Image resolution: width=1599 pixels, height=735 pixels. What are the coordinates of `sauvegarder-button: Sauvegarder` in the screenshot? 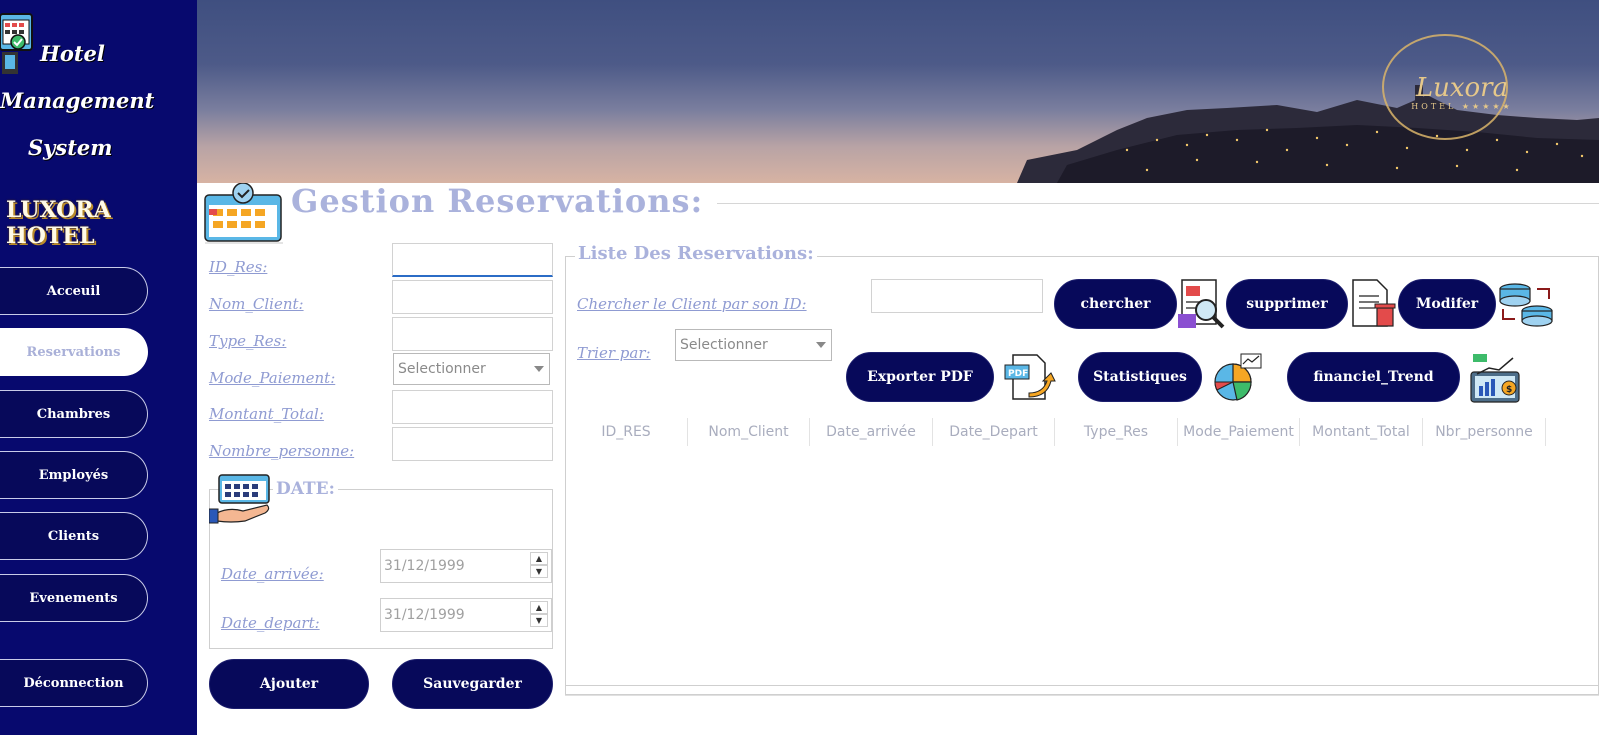 It's located at (472, 684).